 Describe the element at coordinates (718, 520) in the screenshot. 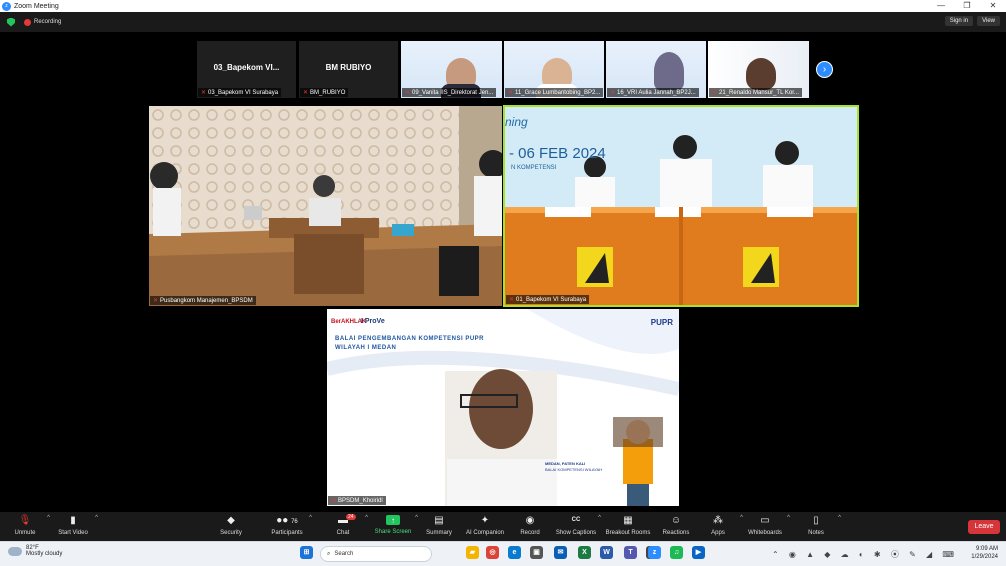

I see `apps-icon: ⁂` at that location.